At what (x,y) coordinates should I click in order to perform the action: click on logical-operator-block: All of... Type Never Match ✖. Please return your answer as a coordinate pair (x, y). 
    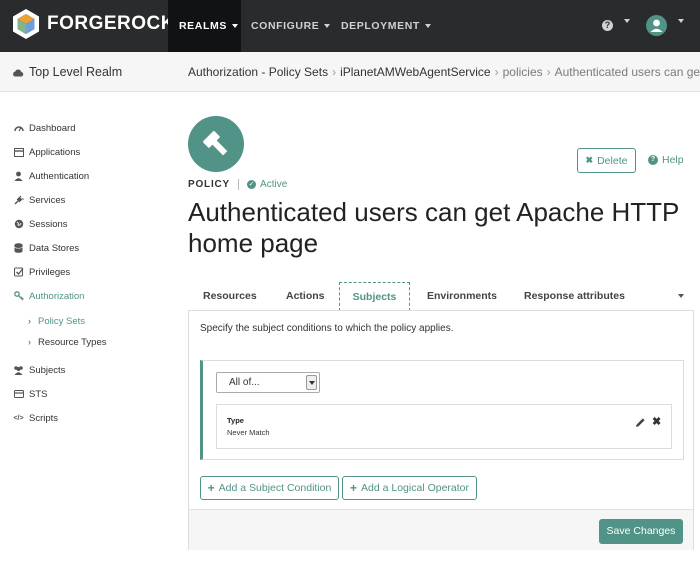
    Looking at the image, I should click on (442, 410).